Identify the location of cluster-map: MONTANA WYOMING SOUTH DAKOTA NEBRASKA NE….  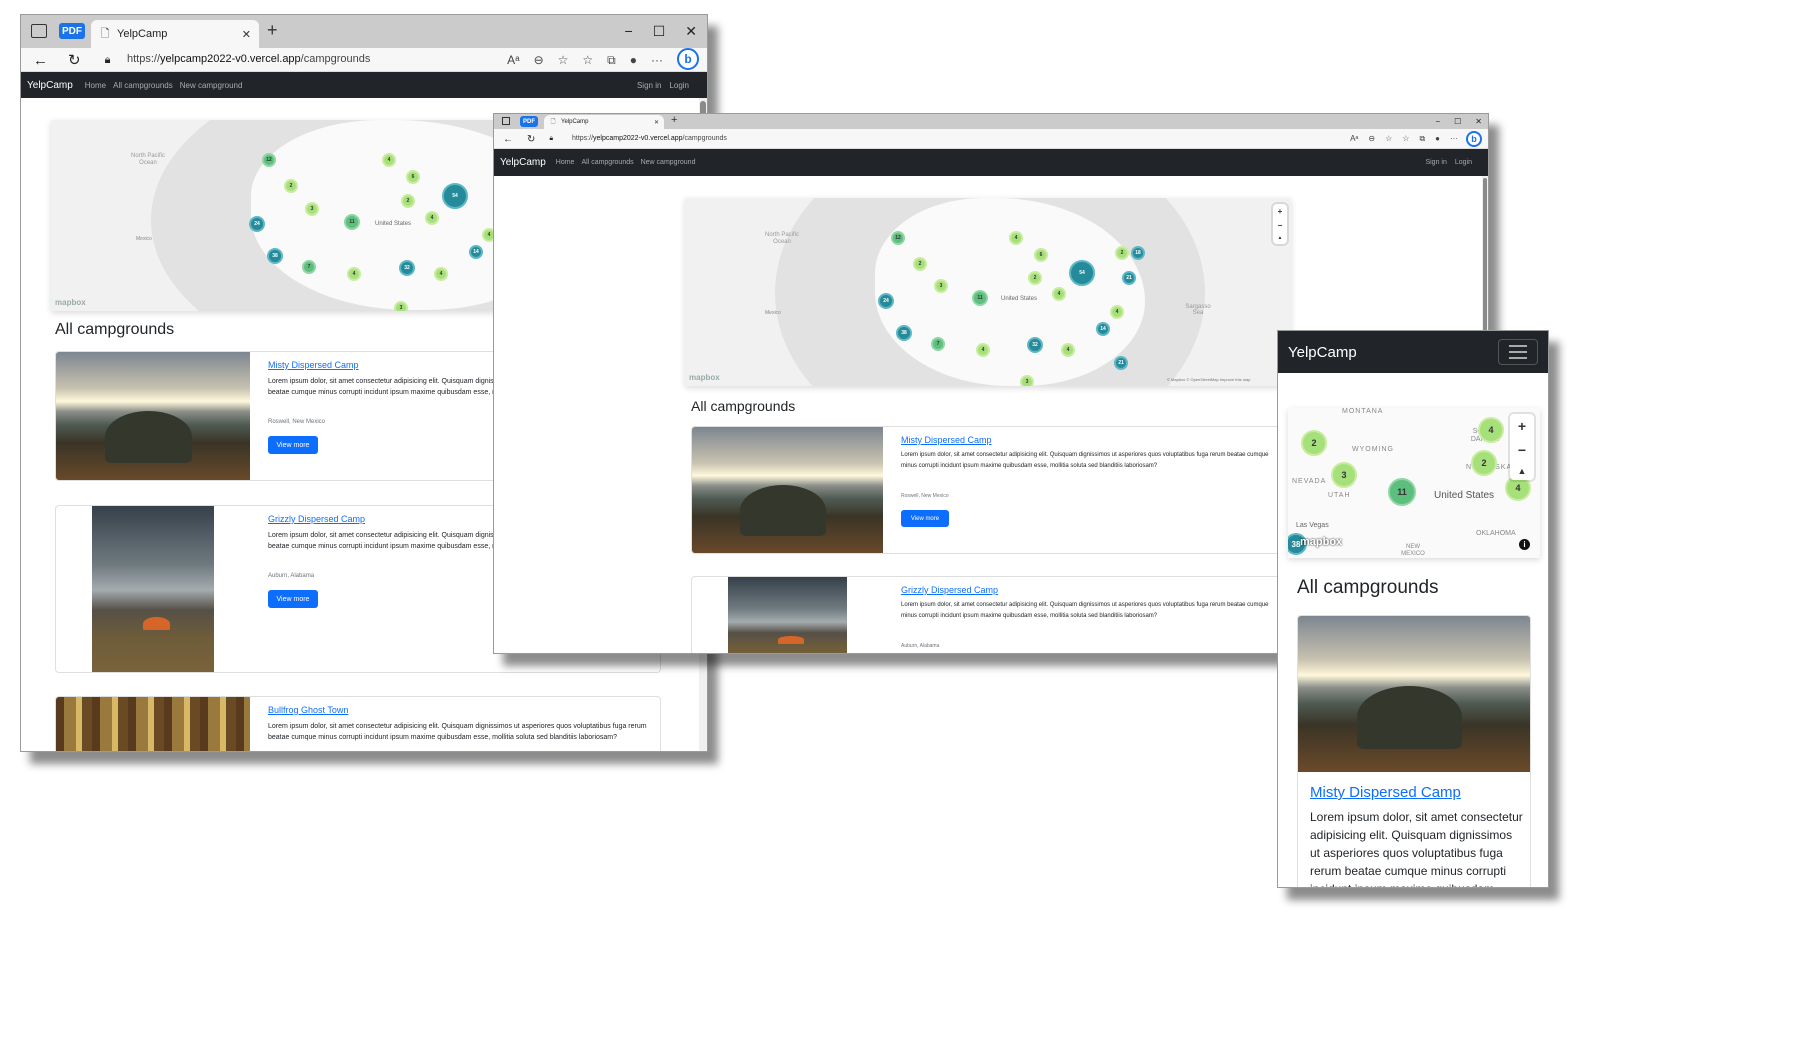
(1414, 483).